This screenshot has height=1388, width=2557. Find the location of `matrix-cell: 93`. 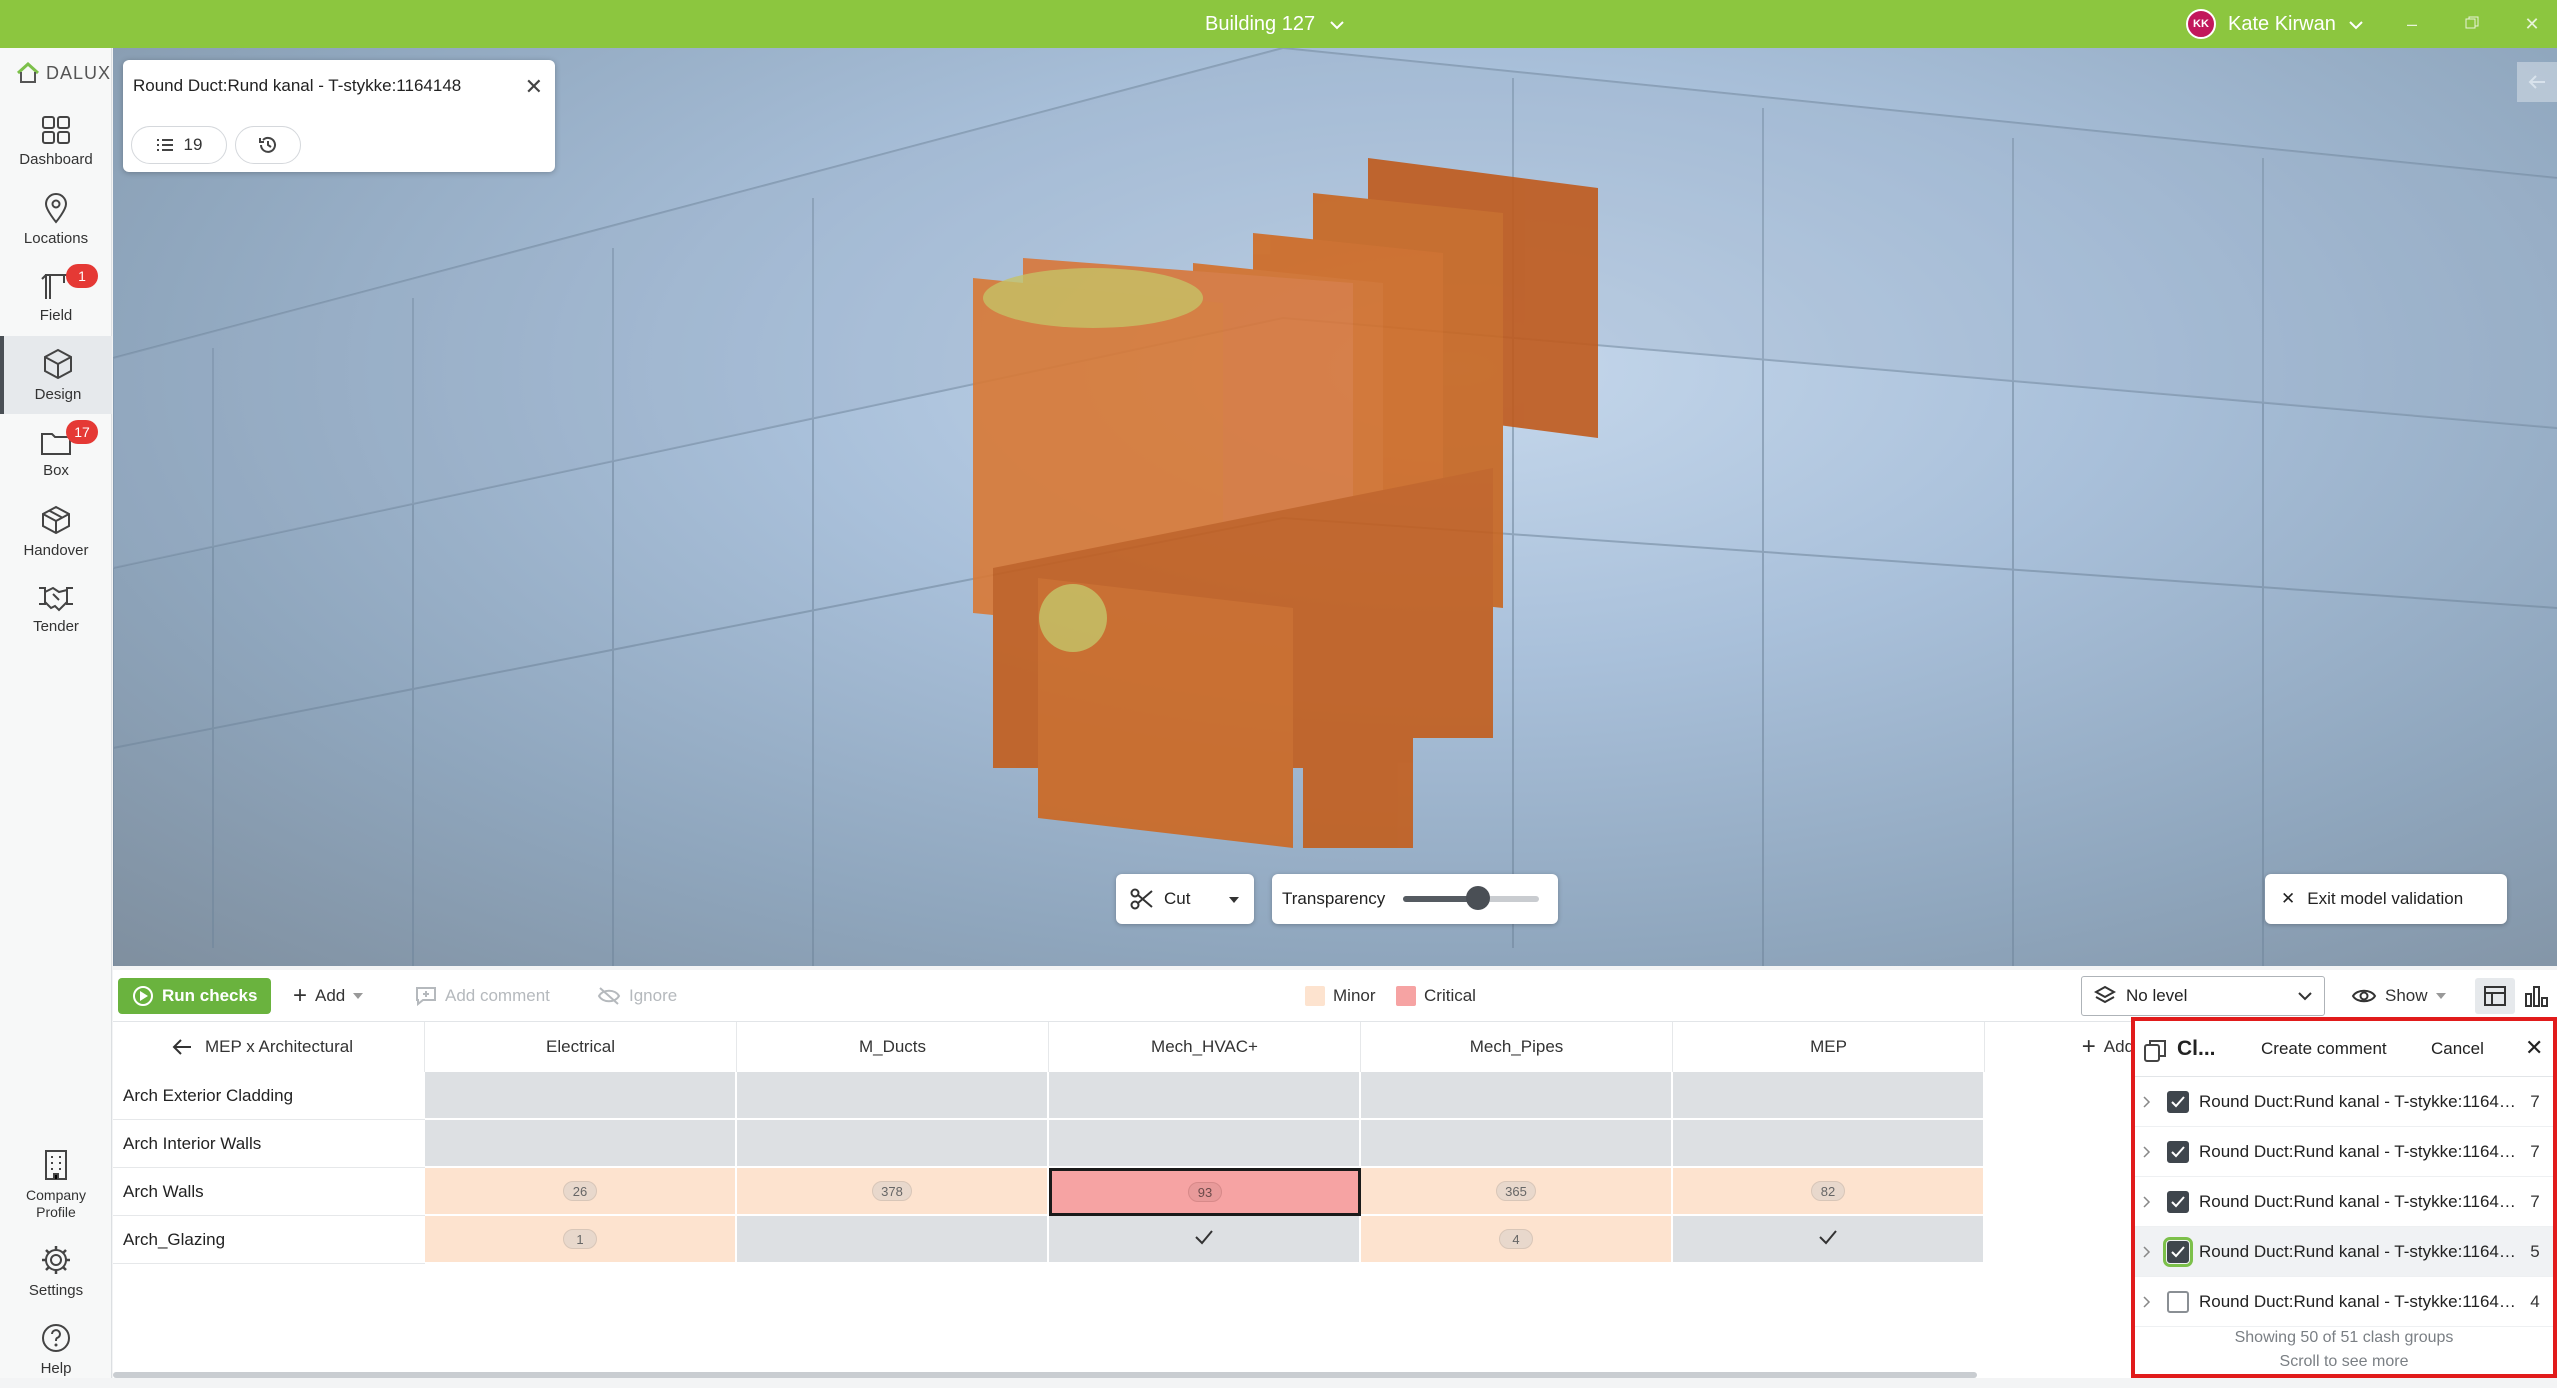

matrix-cell: 93 is located at coordinates (1205, 1192).